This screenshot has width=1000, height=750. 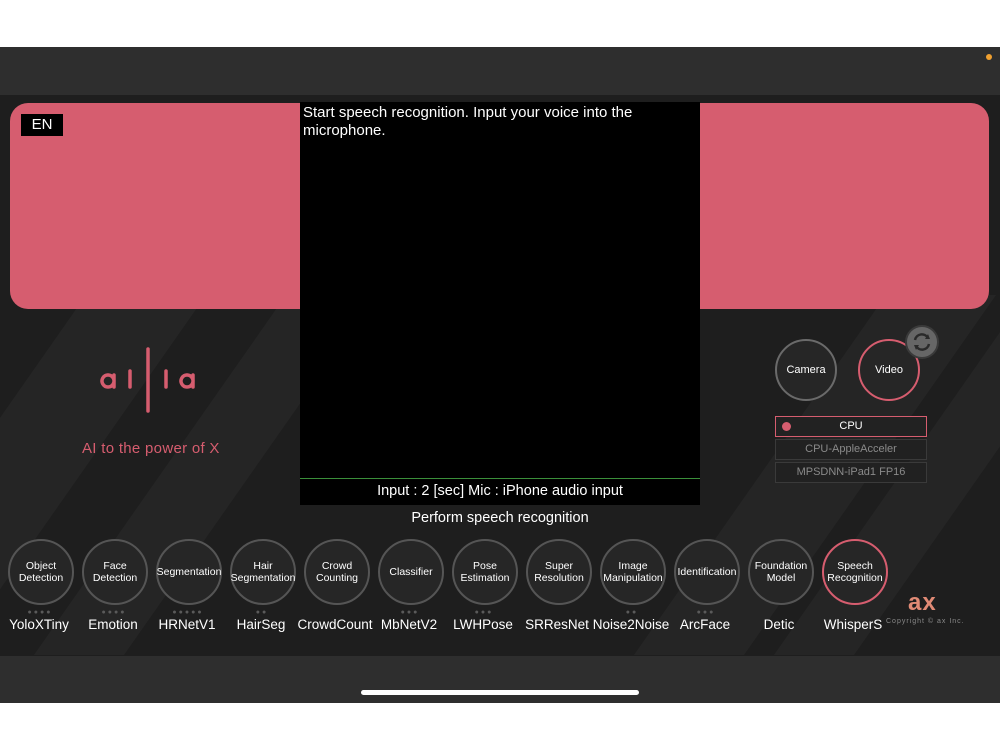 I want to click on model-variant-dots: ●●●●●, so click(x=188, y=612).